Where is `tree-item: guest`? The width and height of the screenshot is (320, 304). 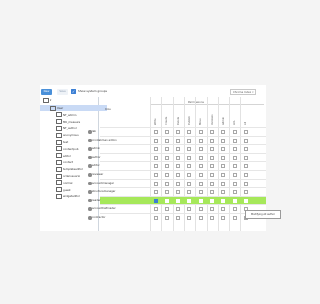 tree-item: guest is located at coordinates (55, 190).